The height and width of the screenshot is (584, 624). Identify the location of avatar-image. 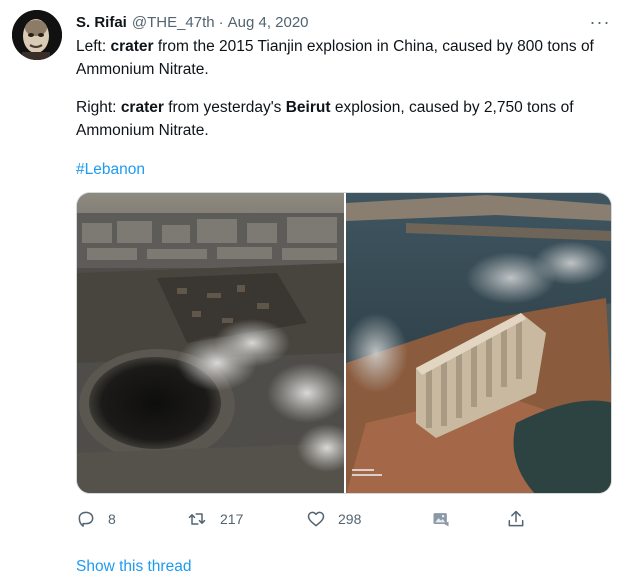
(37, 35).